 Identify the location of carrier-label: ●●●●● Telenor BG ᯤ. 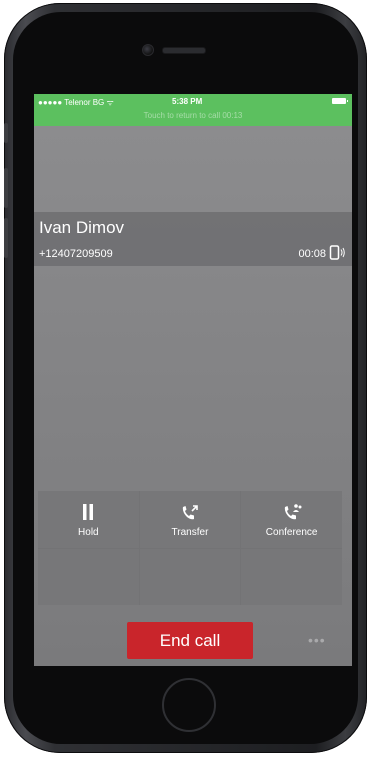
(76, 102).